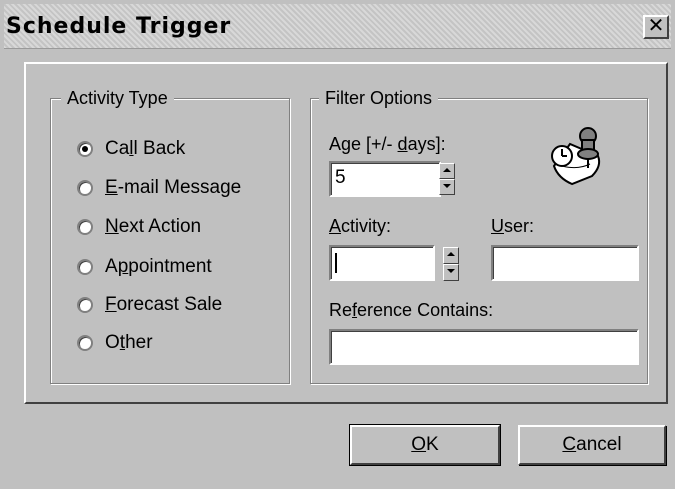 The height and width of the screenshot is (489, 675). What do you see at coordinates (164, 304) in the screenshot?
I see `forecast-sale-label: Forecast Sale` at bounding box center [164, 304].